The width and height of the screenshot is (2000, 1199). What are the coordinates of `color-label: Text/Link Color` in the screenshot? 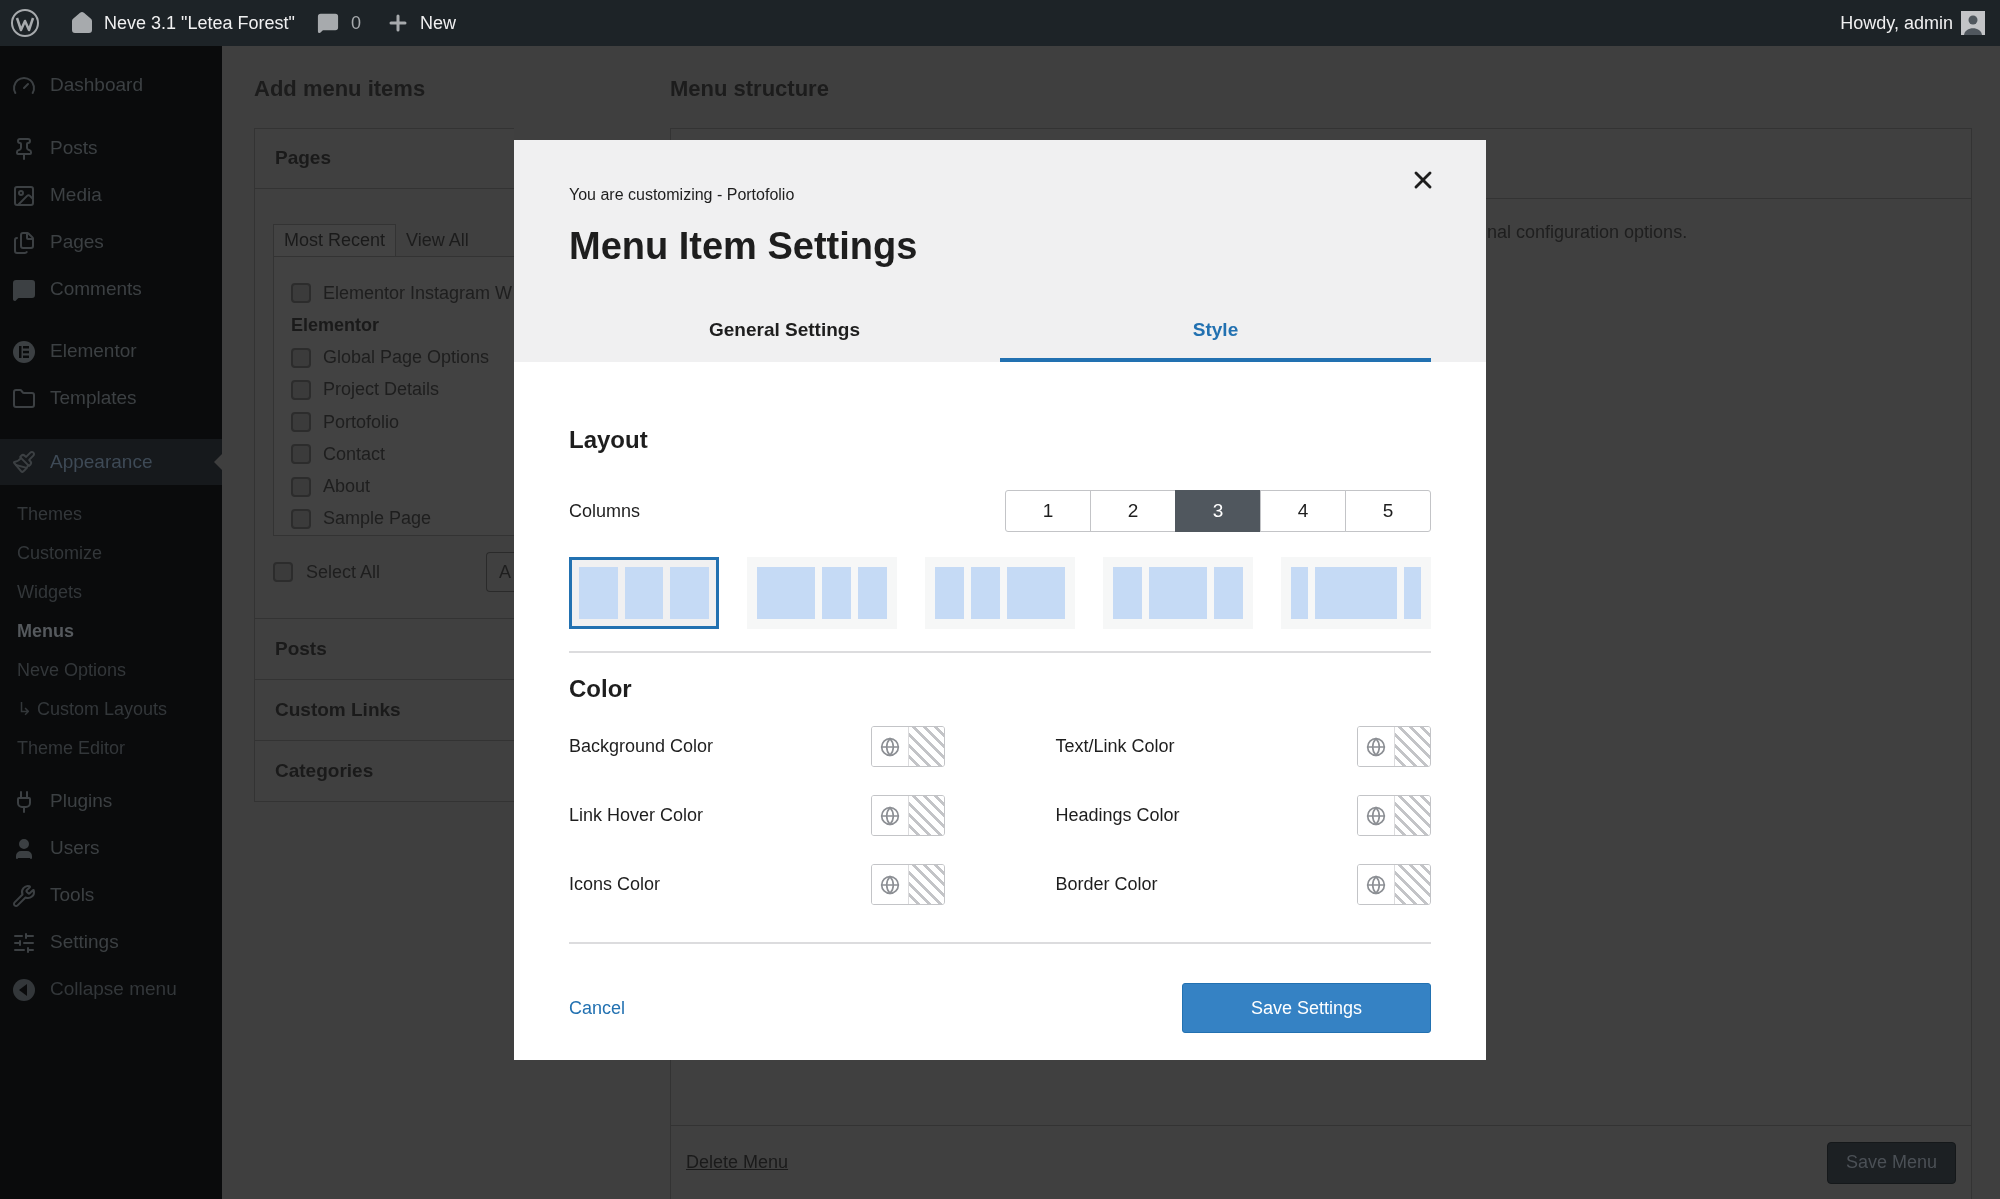 It's located at (1115, 746).